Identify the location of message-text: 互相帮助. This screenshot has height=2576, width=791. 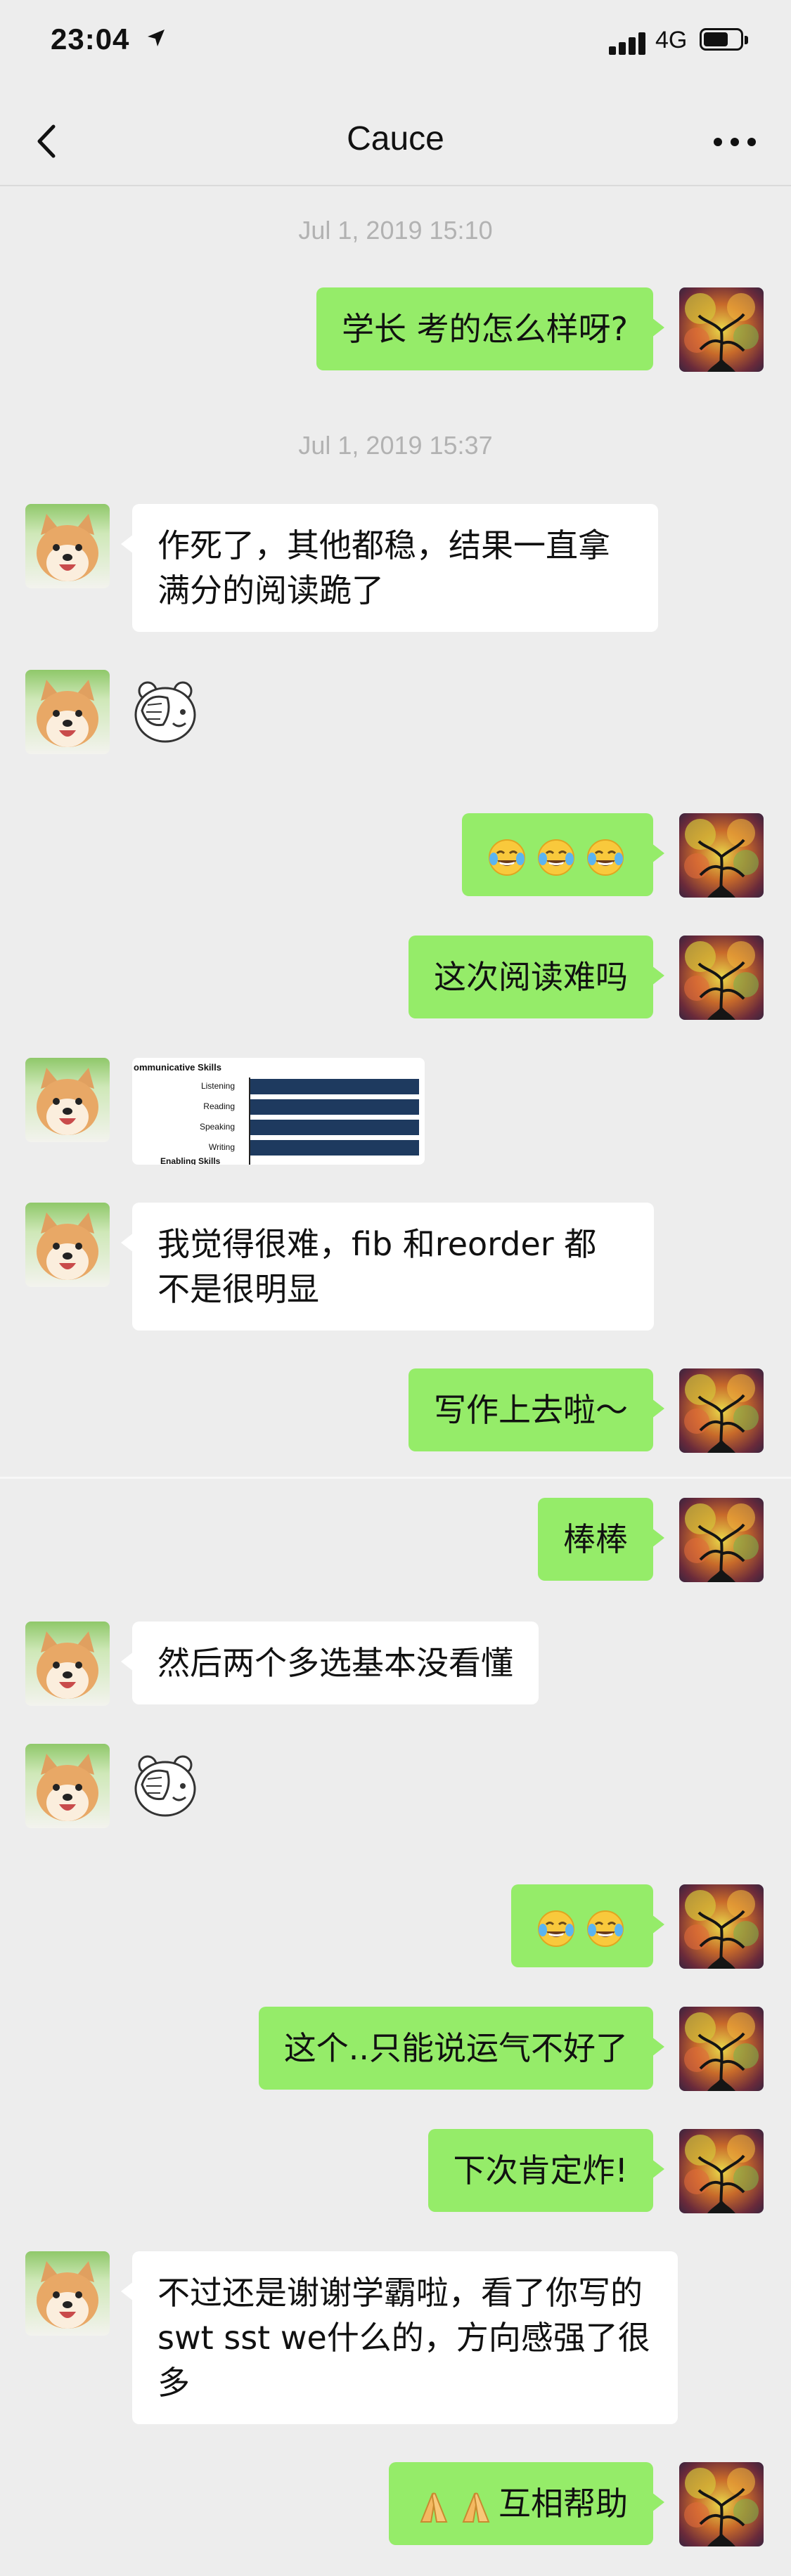
(563, 2504).